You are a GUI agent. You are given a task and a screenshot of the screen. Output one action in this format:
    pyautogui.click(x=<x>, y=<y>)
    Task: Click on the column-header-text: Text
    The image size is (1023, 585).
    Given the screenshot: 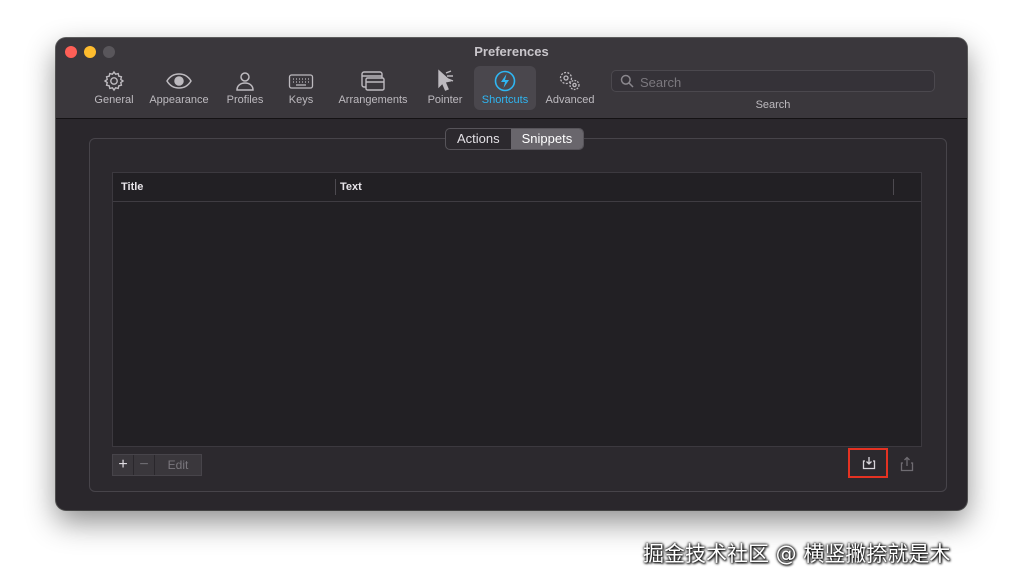 What is the action you would take?
    pyautogui.click(x=351, y=187)
    